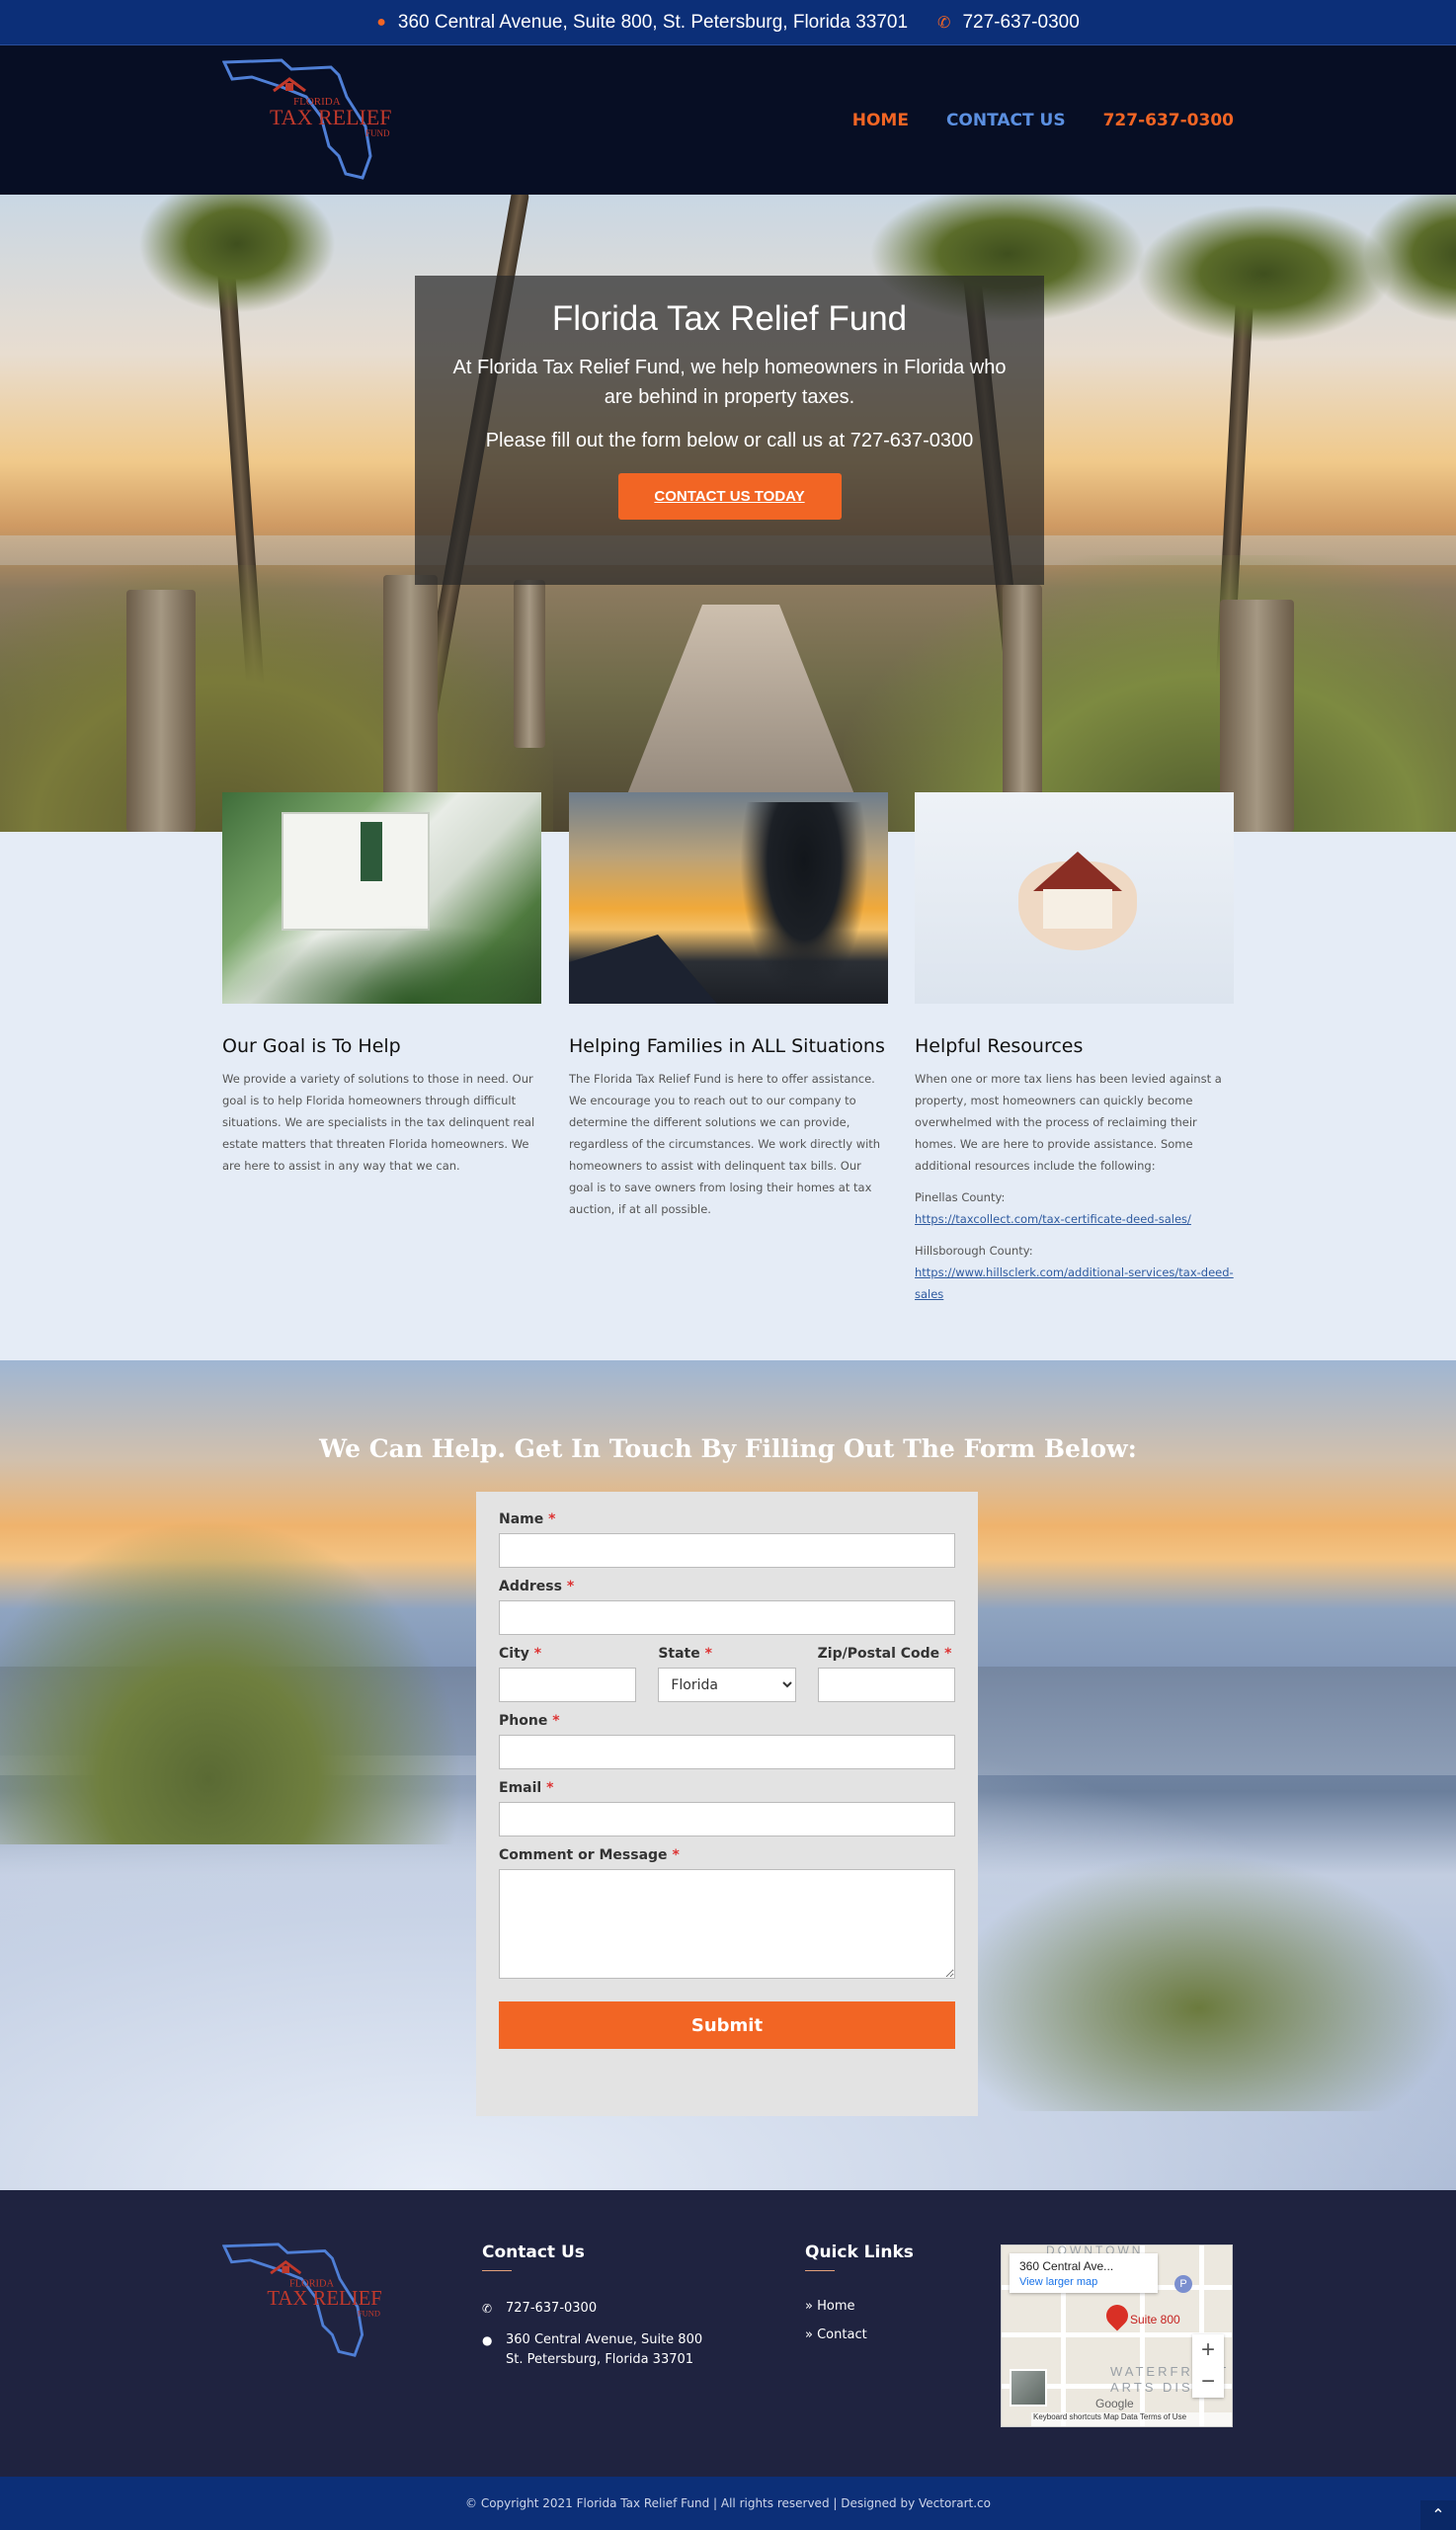 The width and height of the screenshot is (1456, 2530). What do you see at coordinates (232, 1681) in the screenshot?
I see `form-bg-reeds-left` at bounding box center [232, 1681].